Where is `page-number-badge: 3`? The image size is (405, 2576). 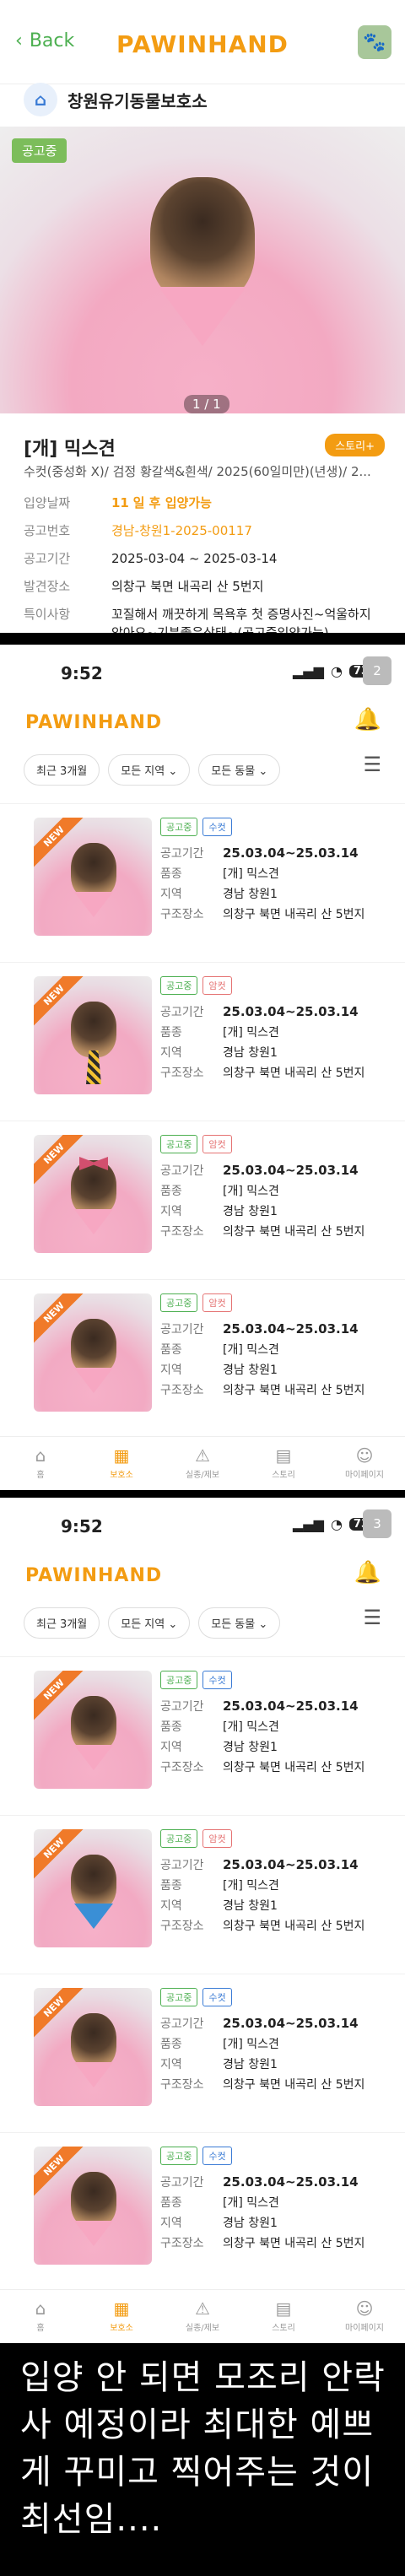 page-number-badge: 3 is located at coordinates (377, 1523).